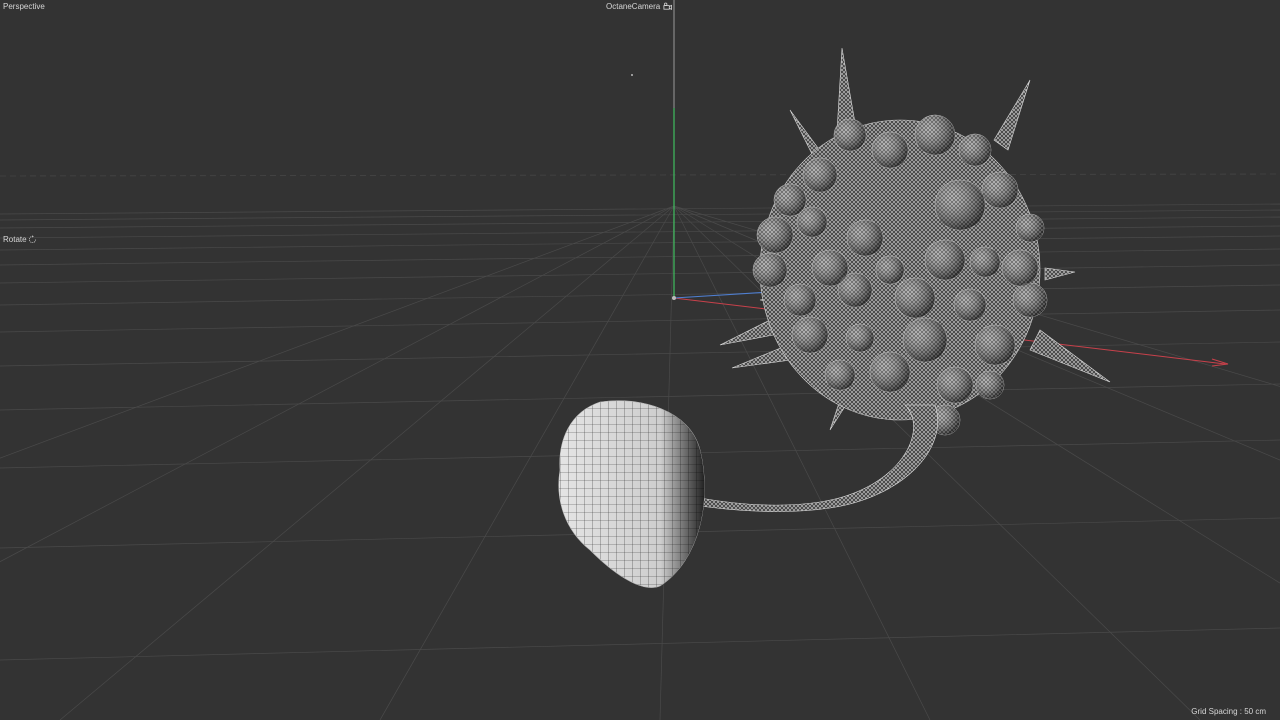 The height and width of the screenshot is (720, 1280). I want to click on rotate-icon, so click(32, 239).